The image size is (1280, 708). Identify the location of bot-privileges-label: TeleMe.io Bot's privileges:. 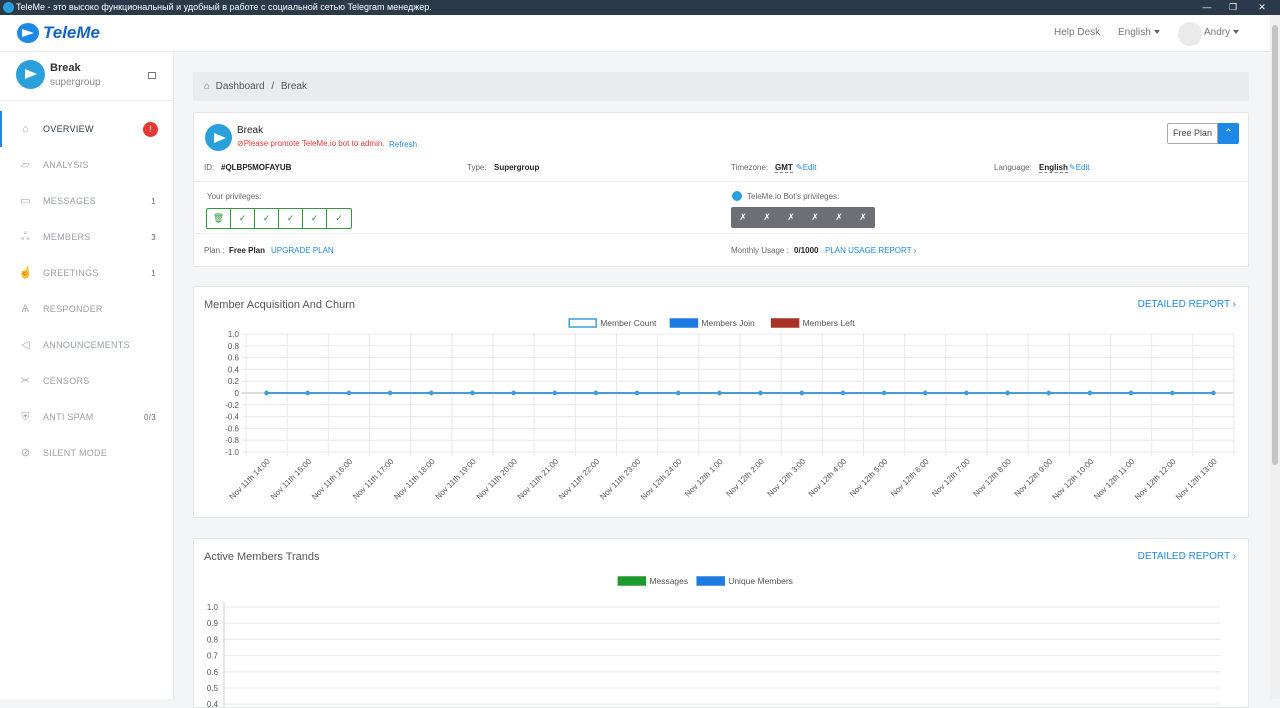
(793, 196).